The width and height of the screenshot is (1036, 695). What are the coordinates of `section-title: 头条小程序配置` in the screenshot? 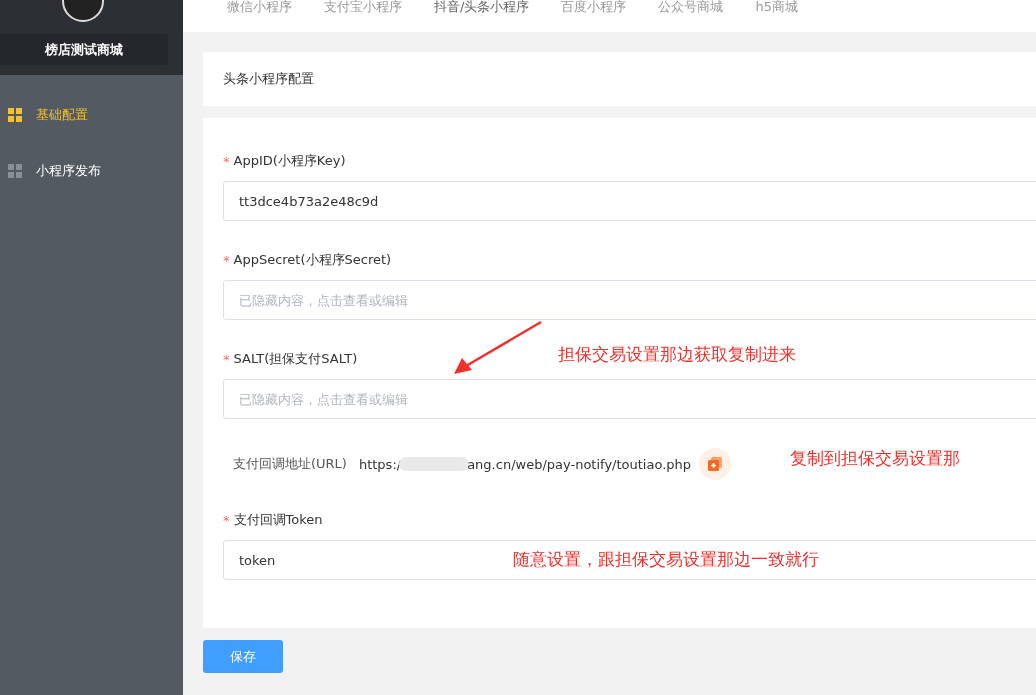 It's located at (619, 79).